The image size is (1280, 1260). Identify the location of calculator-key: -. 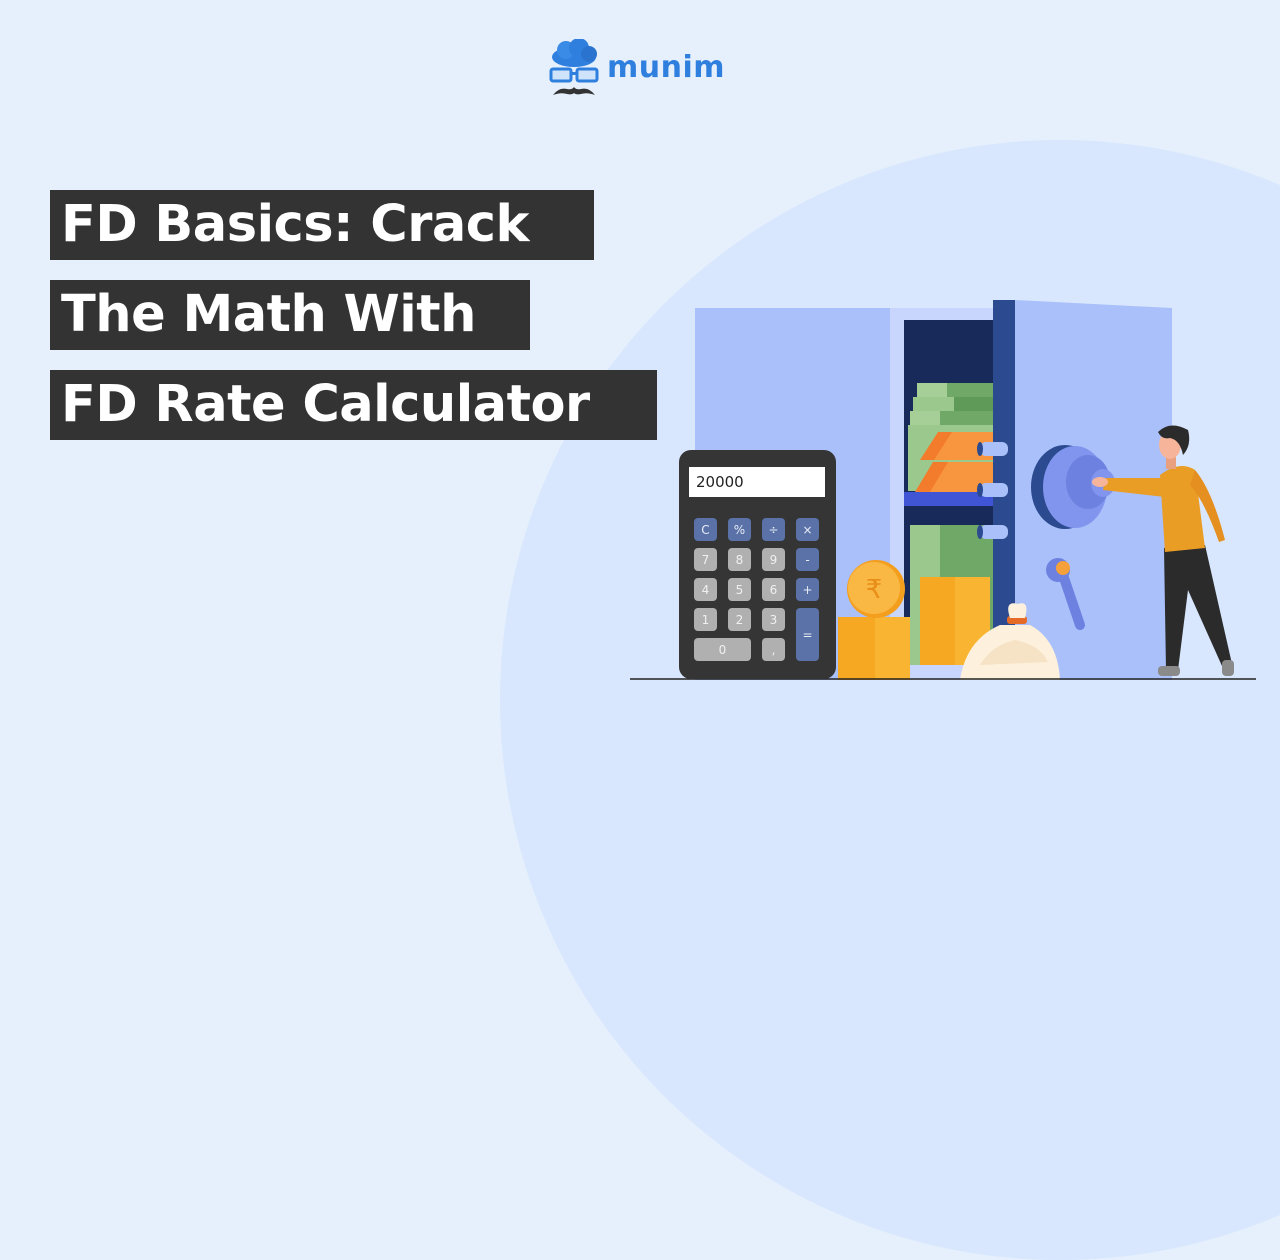
(807, 559).